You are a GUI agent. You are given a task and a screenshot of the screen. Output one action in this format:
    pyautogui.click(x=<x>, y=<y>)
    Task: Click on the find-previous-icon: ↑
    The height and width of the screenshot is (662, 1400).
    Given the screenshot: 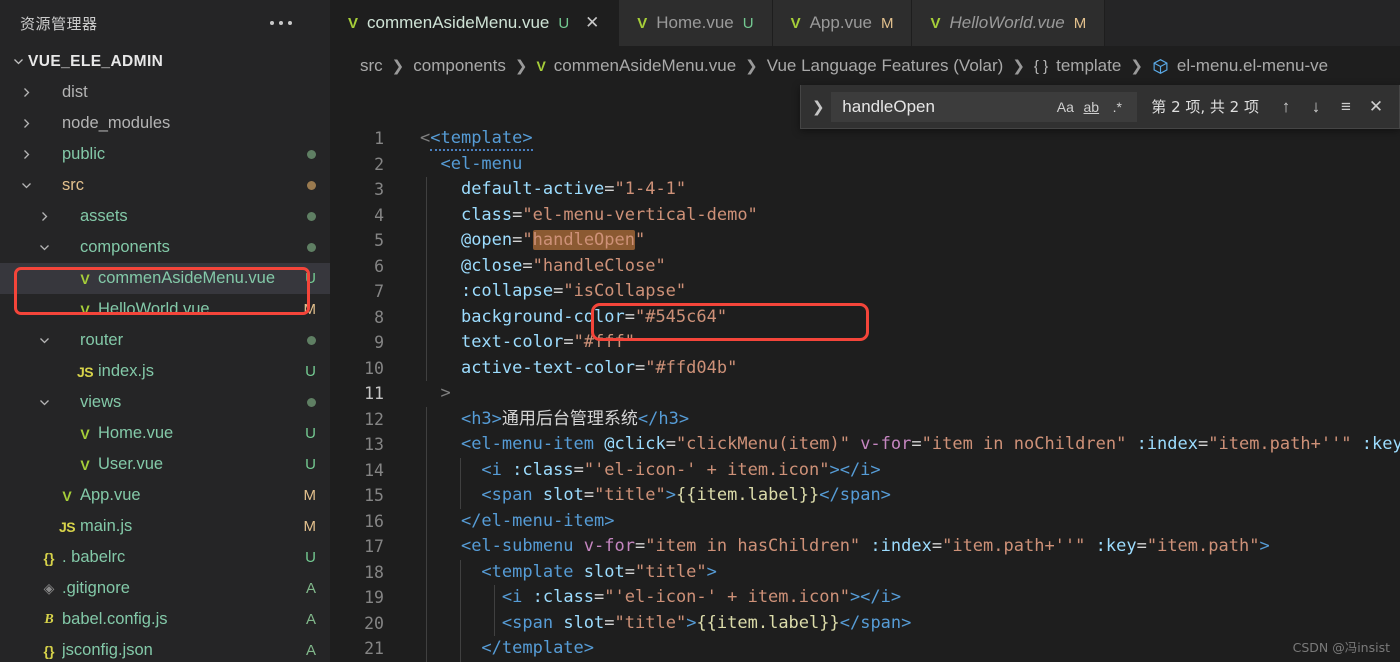 What is the action you would take?
    pyautogui.click(x=1286, y=107)
    